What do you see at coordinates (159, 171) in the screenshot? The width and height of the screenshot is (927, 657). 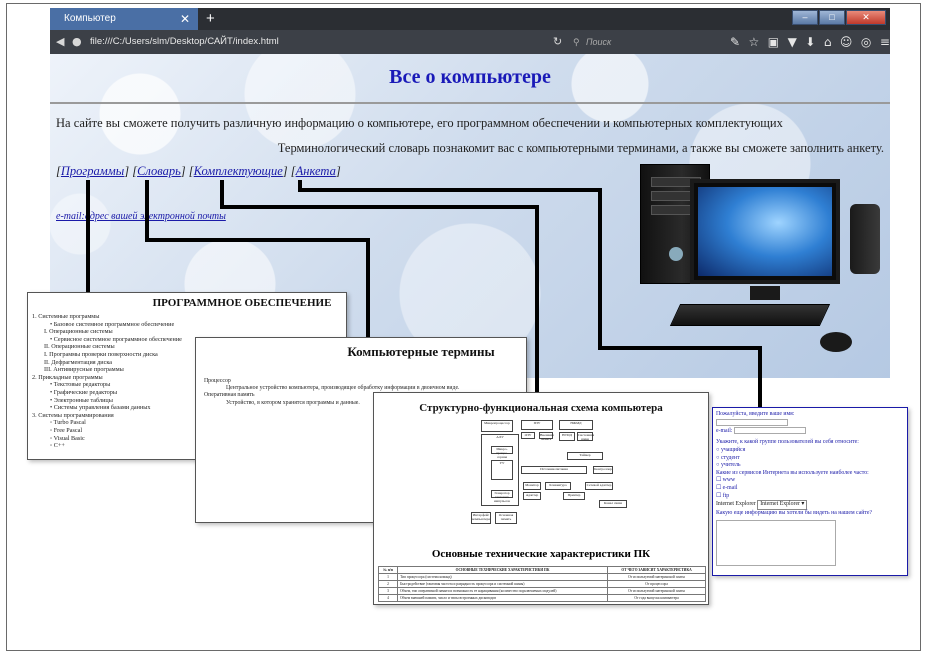 I see `nav-link-dictionary: Словарь` at bounding box center [159, 171].